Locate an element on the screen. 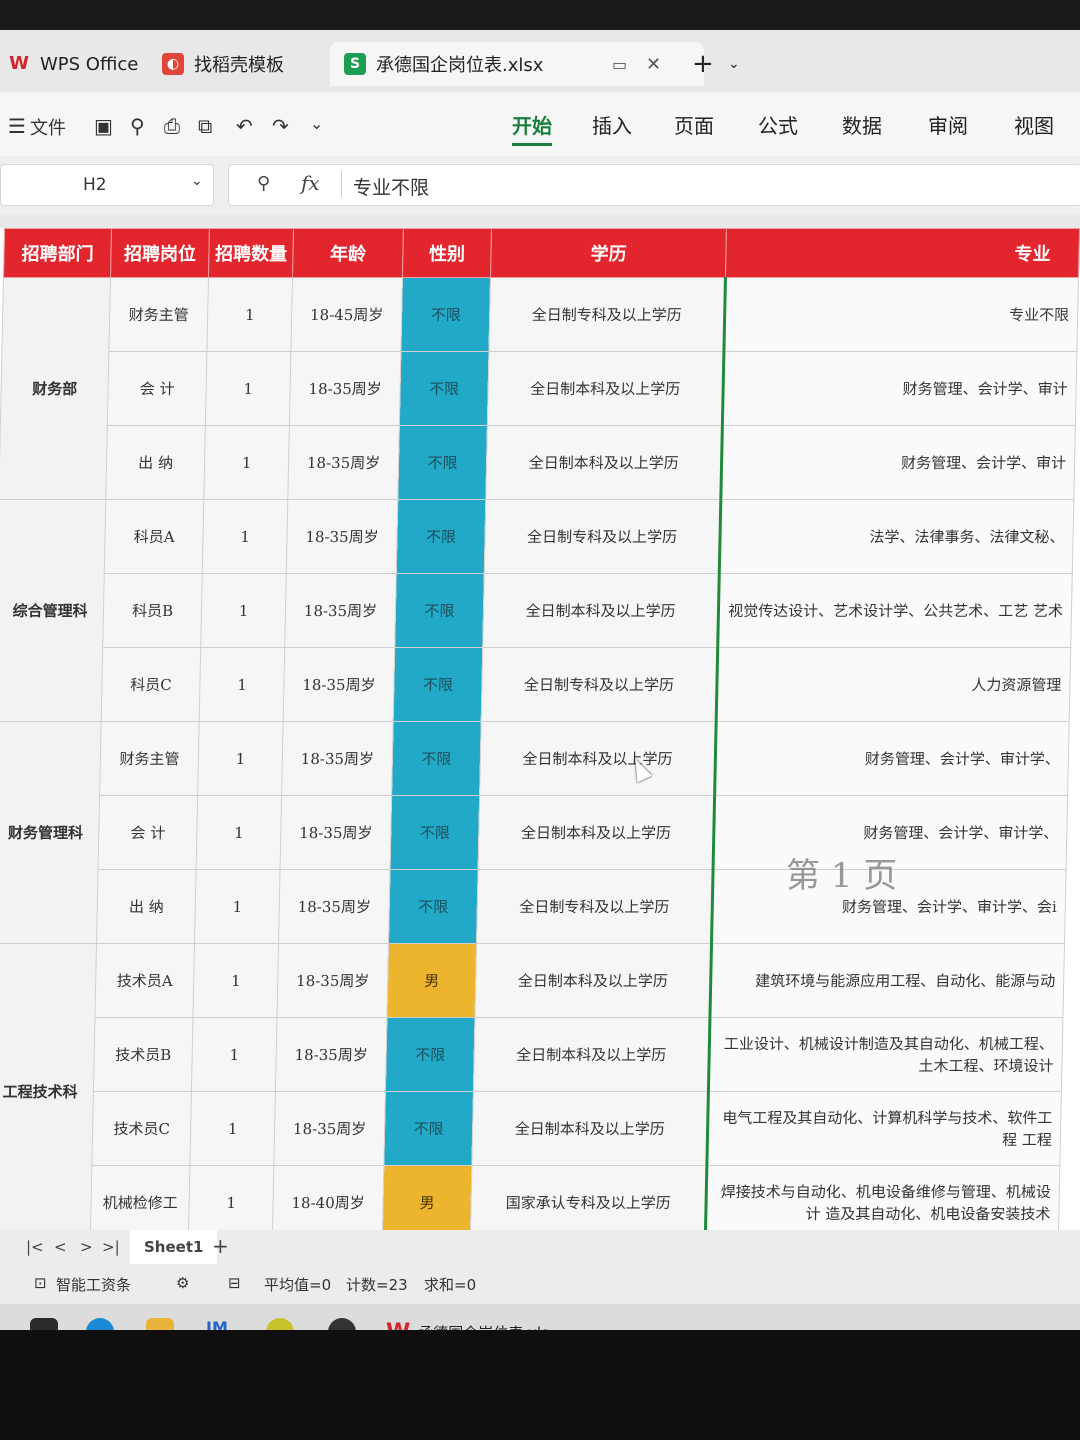 This screenshot has height=1440, width=1080. cell-post: 科员B is located at coordinates (153, 610).